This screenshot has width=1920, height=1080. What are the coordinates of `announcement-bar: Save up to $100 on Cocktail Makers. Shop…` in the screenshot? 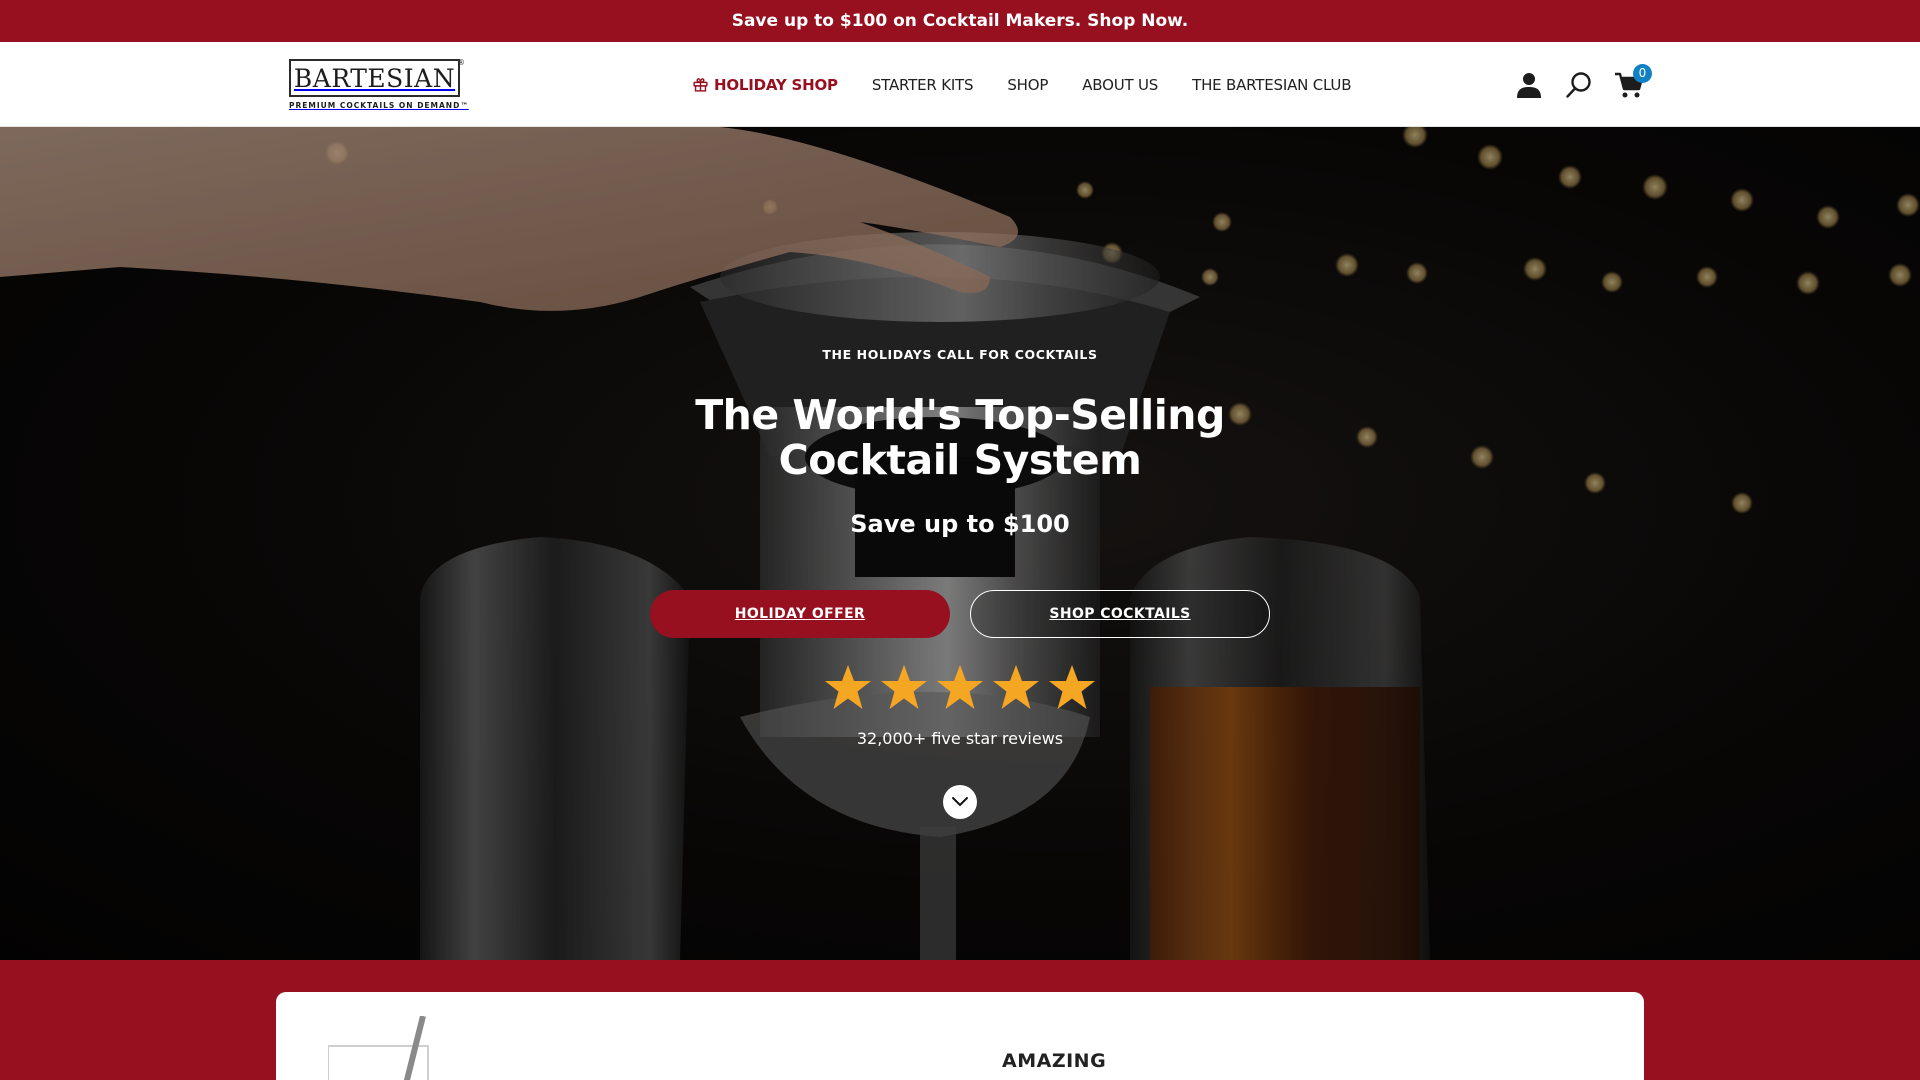 It's located at (960, 21).